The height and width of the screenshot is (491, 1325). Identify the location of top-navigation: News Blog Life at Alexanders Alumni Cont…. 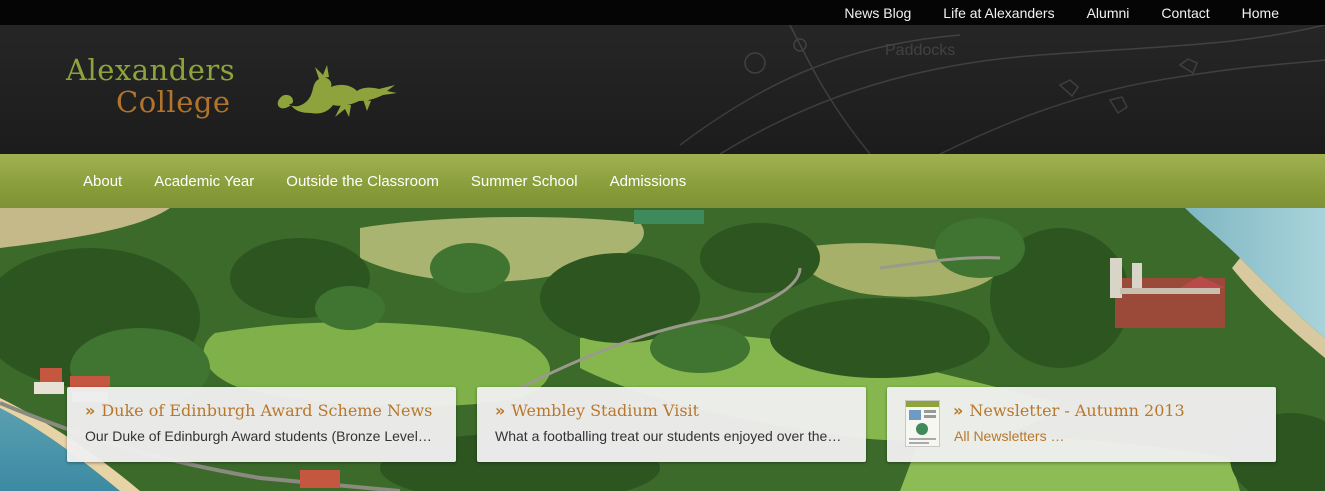
(1061, 12).